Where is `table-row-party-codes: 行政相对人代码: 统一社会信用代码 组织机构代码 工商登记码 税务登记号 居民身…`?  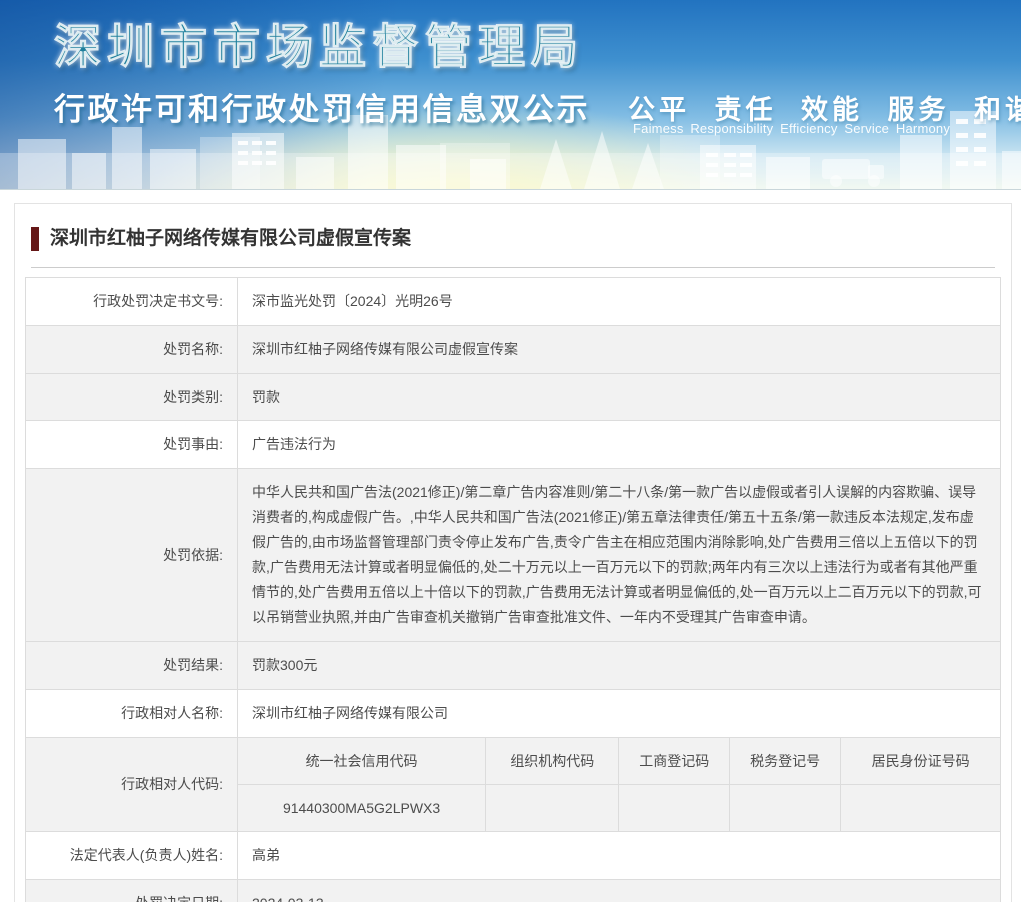 table-row-party-codes: 行政相对人代码: 统一社会信用代码 组织机构代码 工商登记码 税务登记号 居民身… is located at coordinates (513, 784).